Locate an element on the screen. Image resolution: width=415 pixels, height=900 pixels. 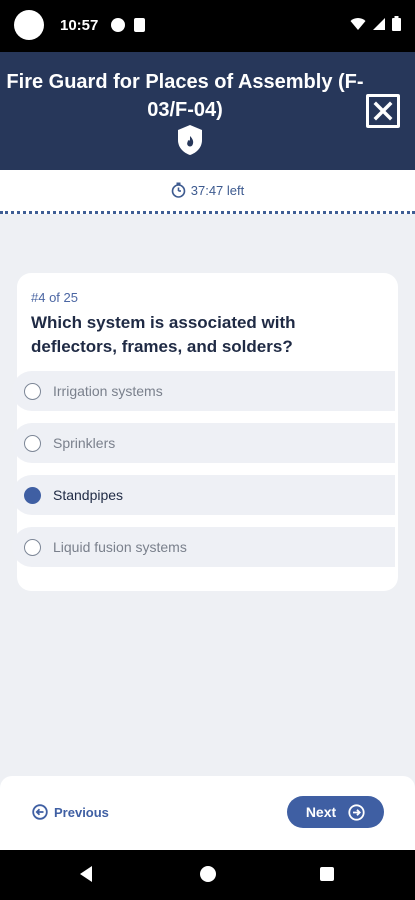
close-icon is located at coordinates (383, 111).